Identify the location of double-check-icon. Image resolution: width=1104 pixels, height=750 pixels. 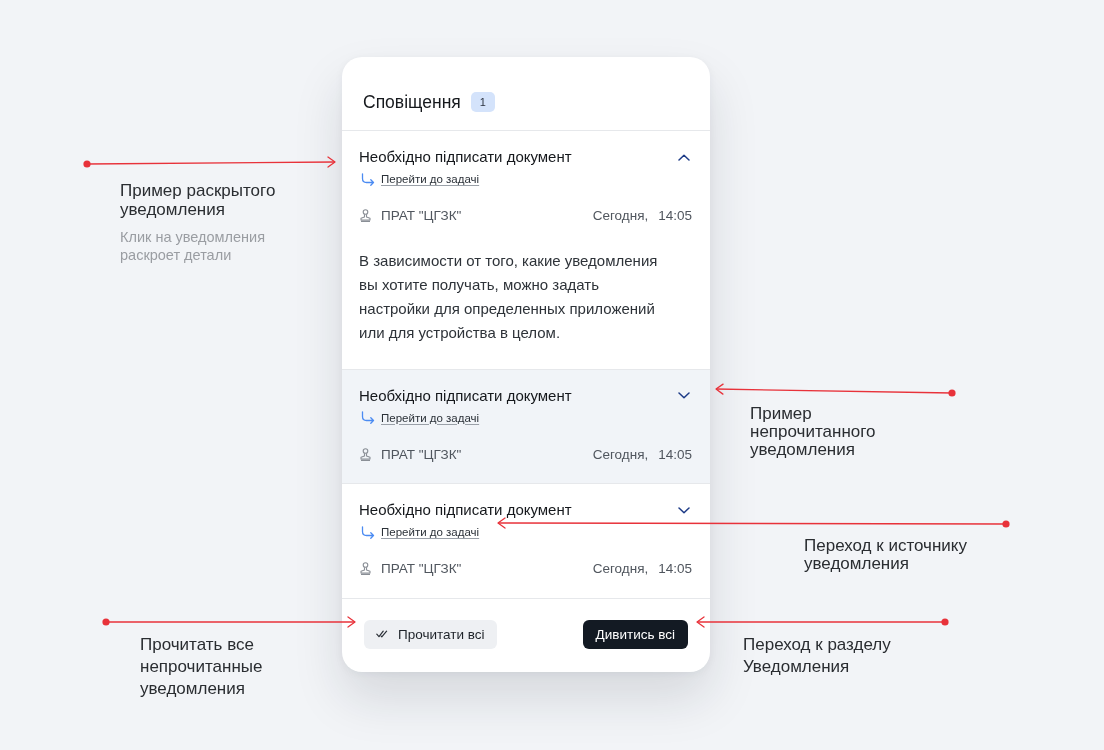
(382, 634).